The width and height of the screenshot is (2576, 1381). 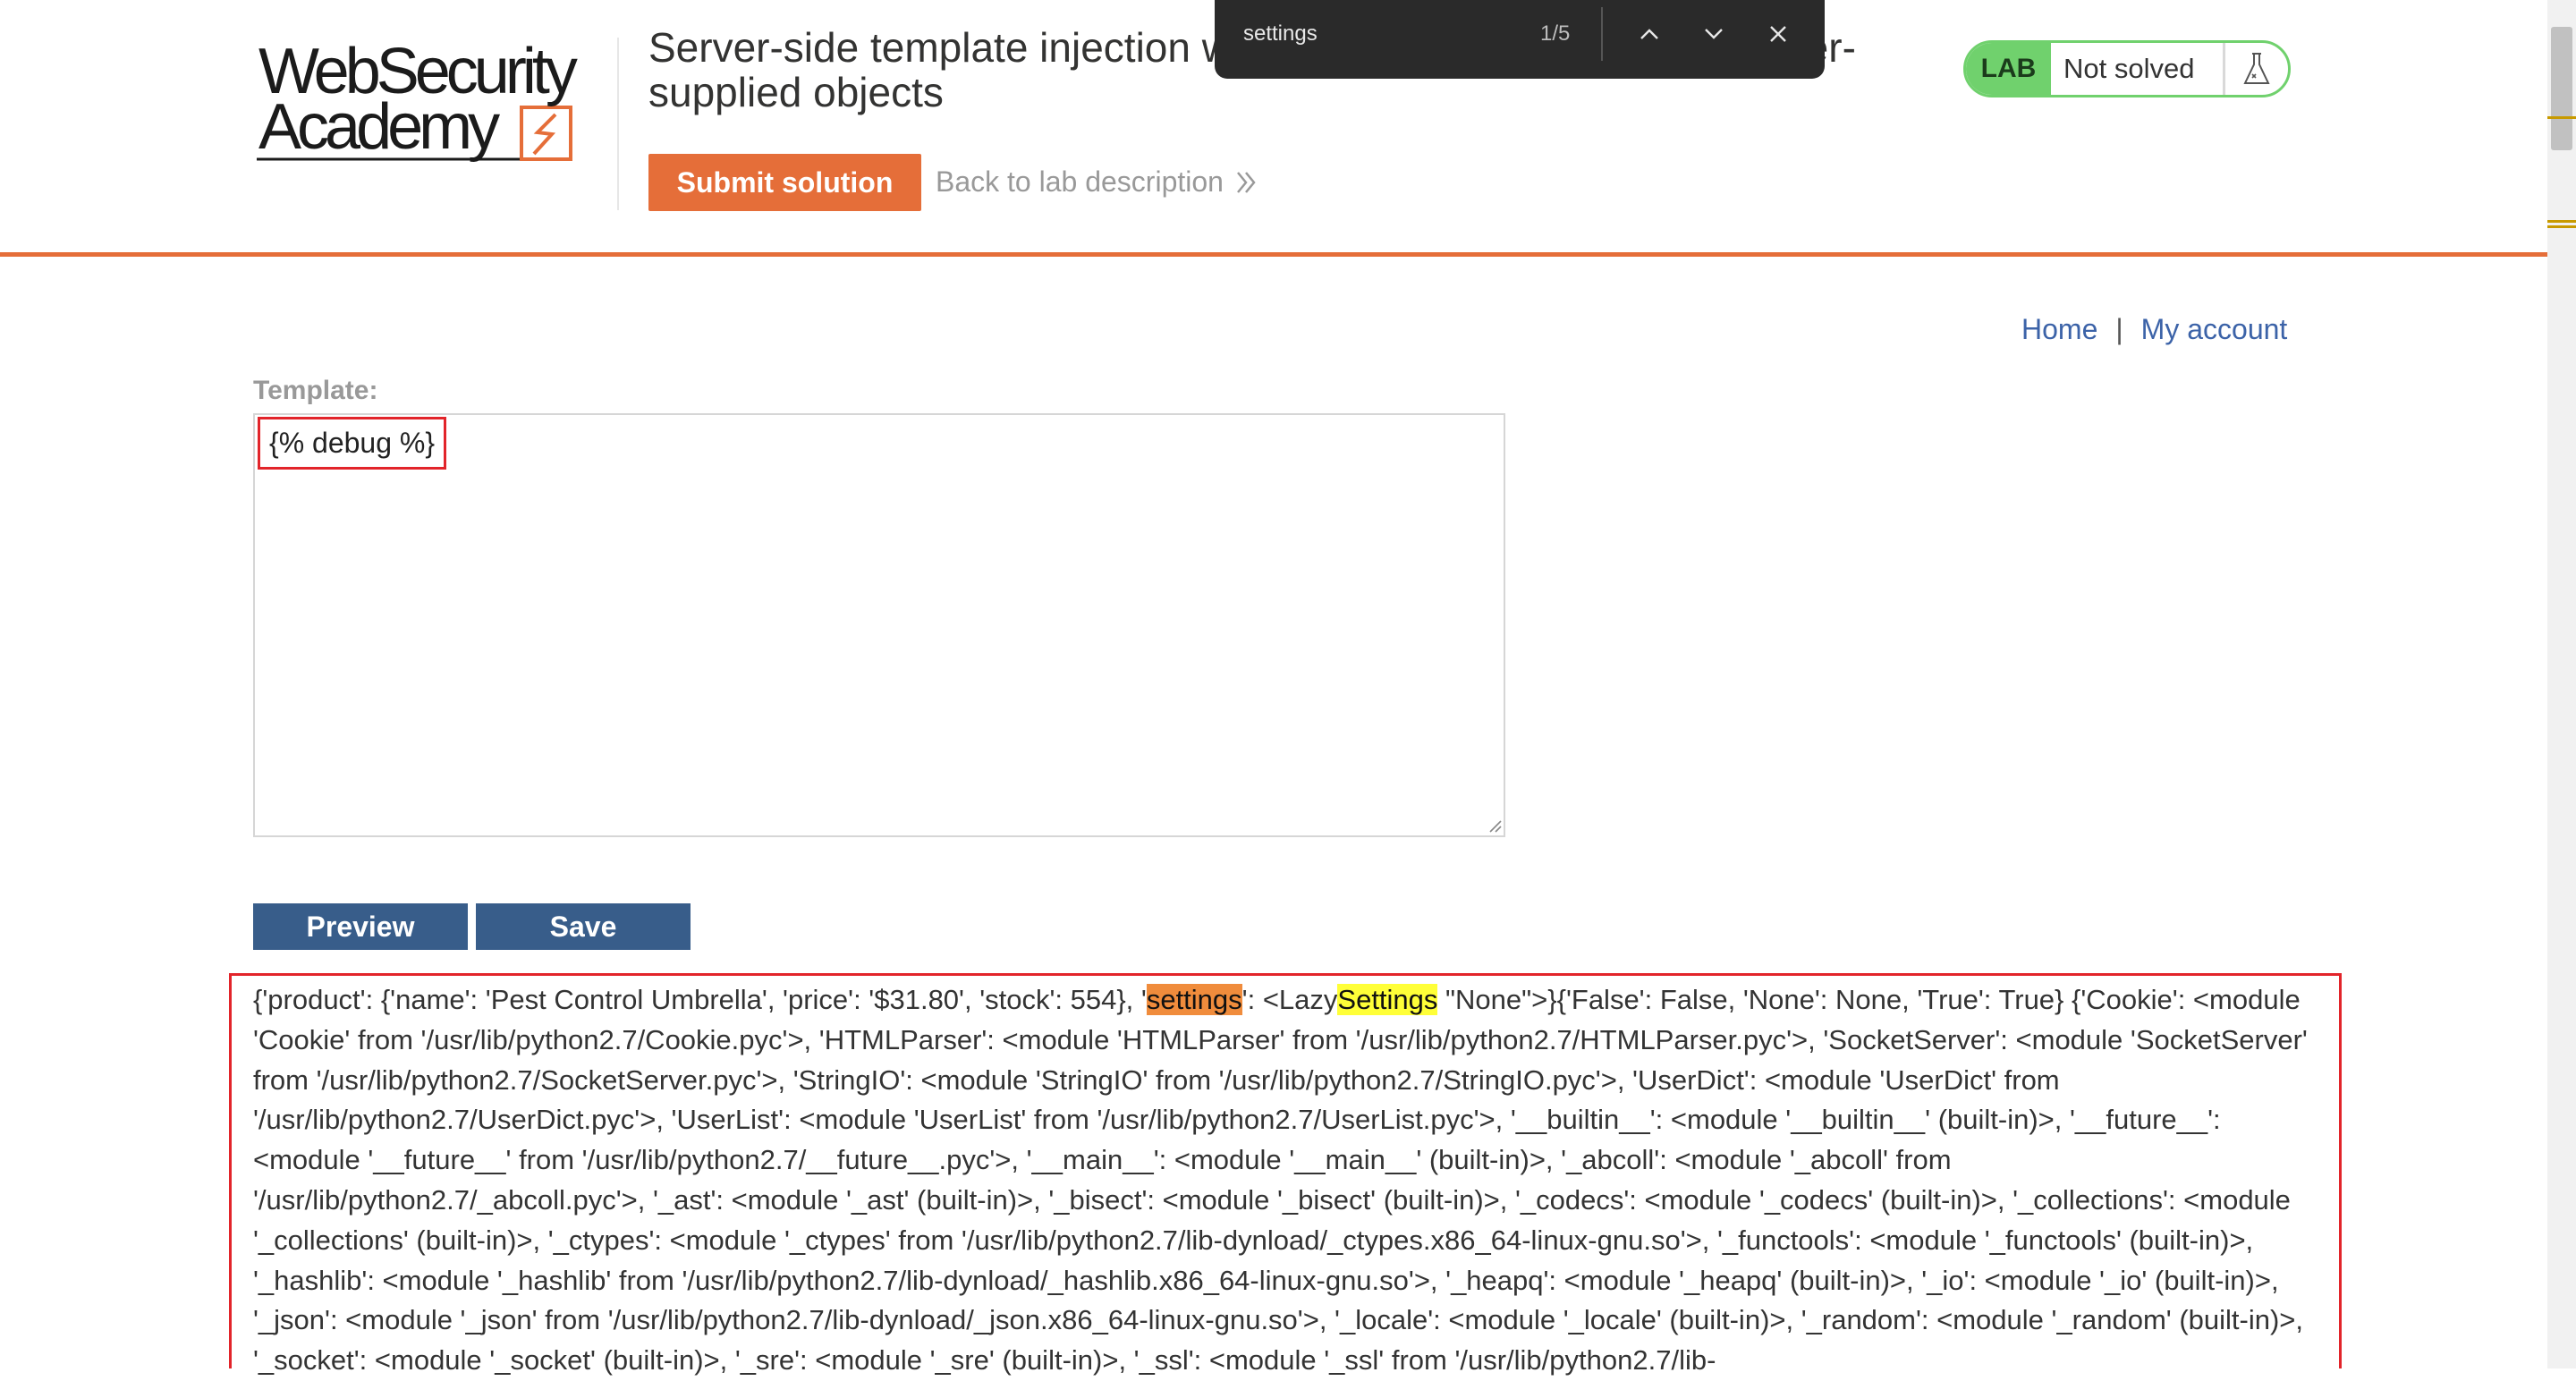 I want to click on template-textarea, so click(x=879, y=625).